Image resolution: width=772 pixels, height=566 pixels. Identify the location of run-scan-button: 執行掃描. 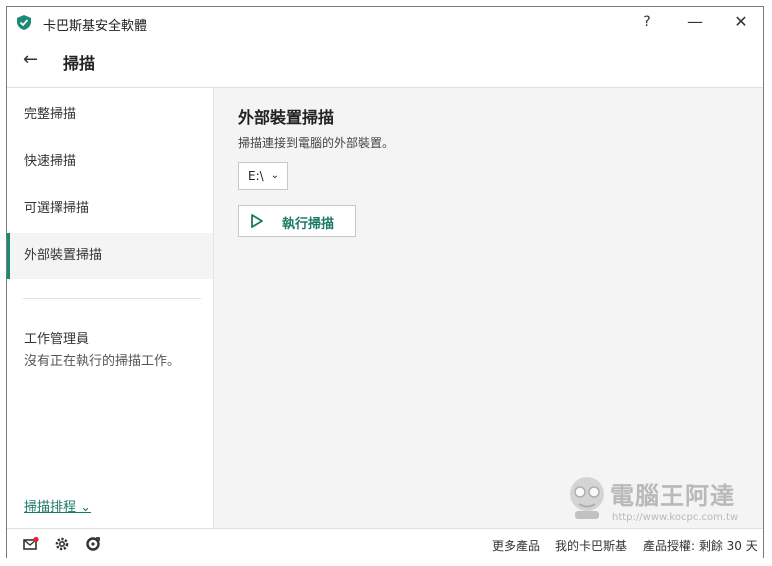
(297, 221).